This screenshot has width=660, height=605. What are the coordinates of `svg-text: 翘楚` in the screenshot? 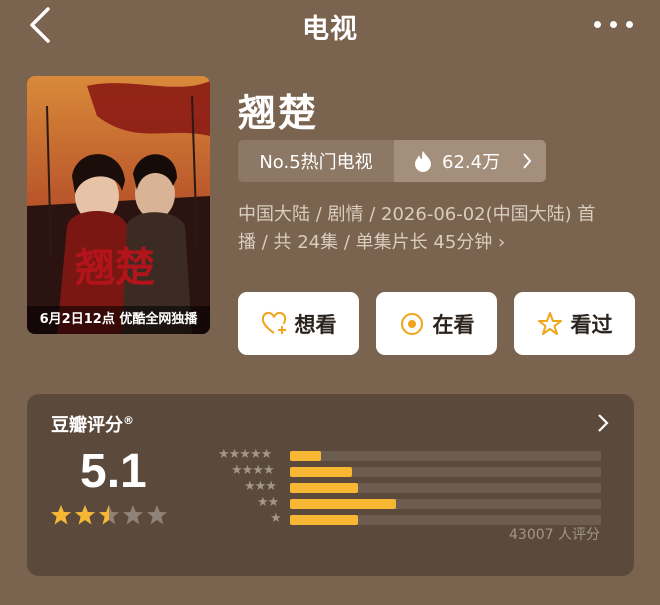 It's located at (115, 267).